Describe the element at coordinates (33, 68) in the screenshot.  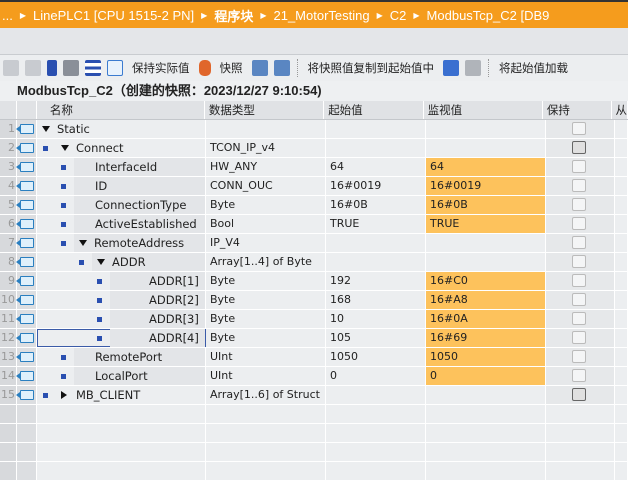
I see `add-row-icon` at that location.